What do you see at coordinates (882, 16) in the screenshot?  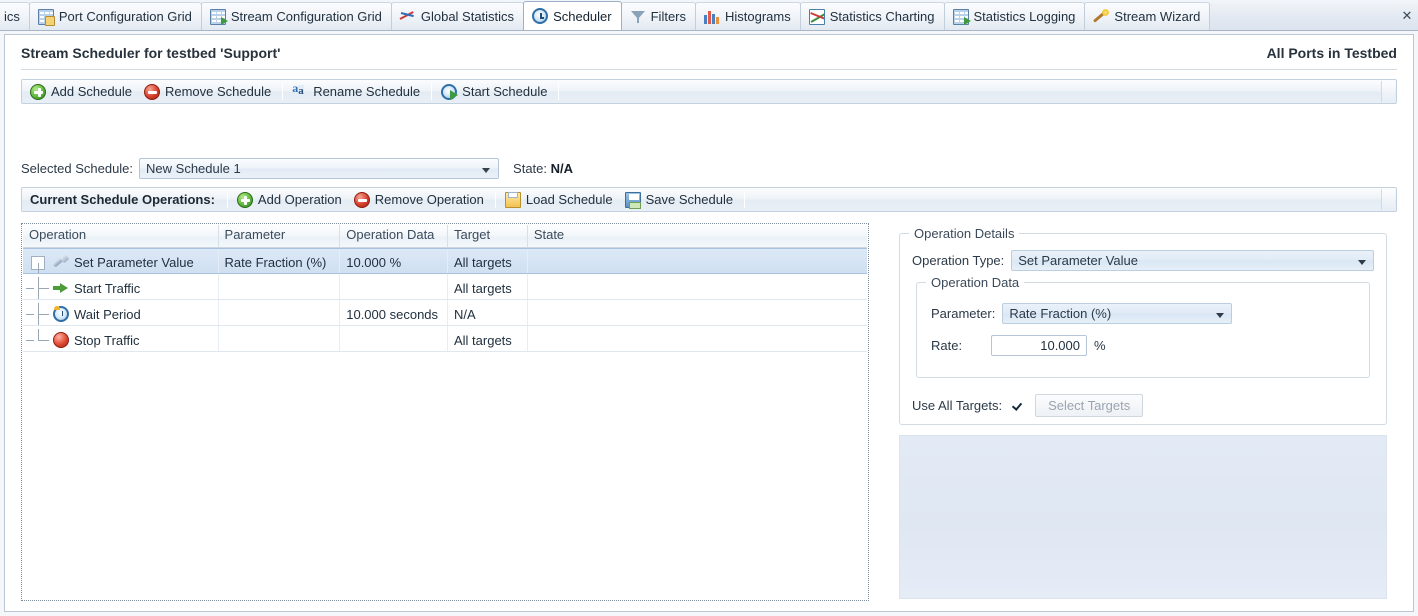 I see `tab-label: Statistics Charting` at bounding box center [882, 16].